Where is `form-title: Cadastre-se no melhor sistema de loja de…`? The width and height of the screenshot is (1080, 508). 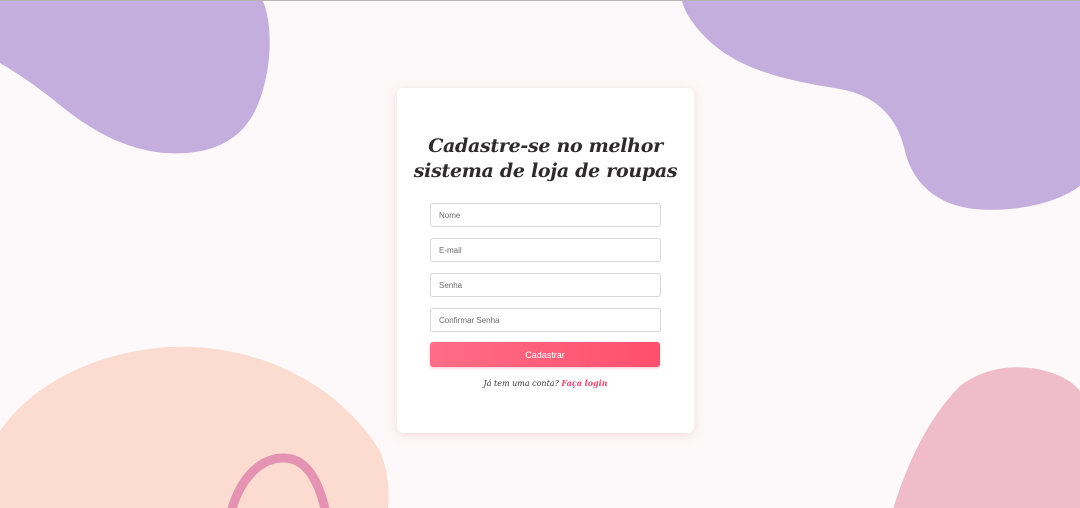 form-title: Cadastre-se no melhor sistema de loja de… is located at coordinates (545, 159).